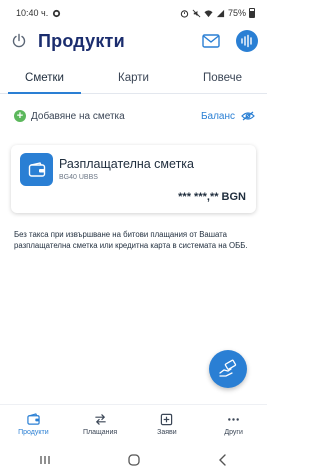  I want to click on nav-payments-label: Плащания, so click(100, 432).